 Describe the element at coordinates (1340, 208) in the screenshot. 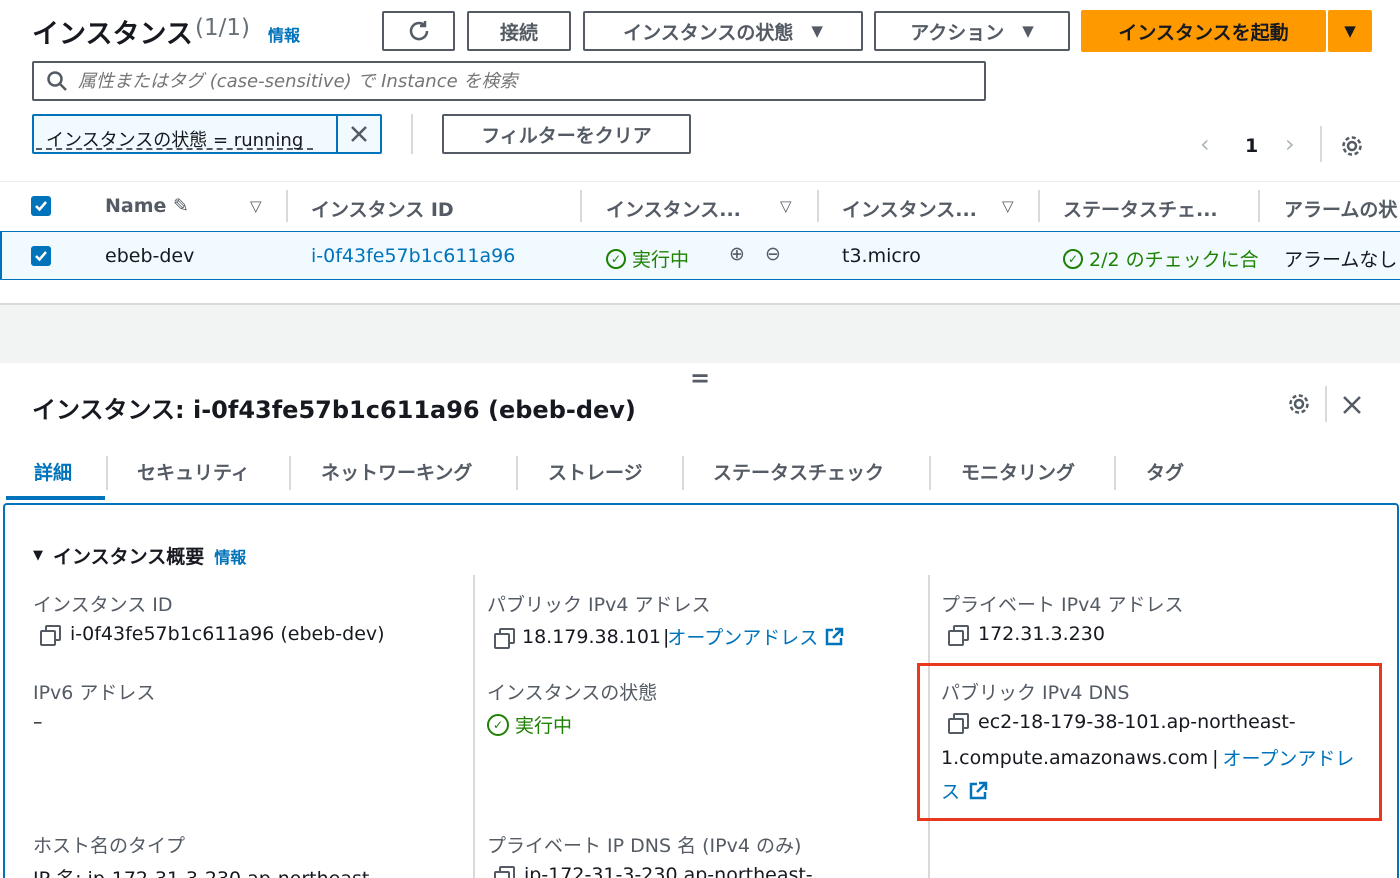

I see `column-header-alarm: アラームの状` at that location.